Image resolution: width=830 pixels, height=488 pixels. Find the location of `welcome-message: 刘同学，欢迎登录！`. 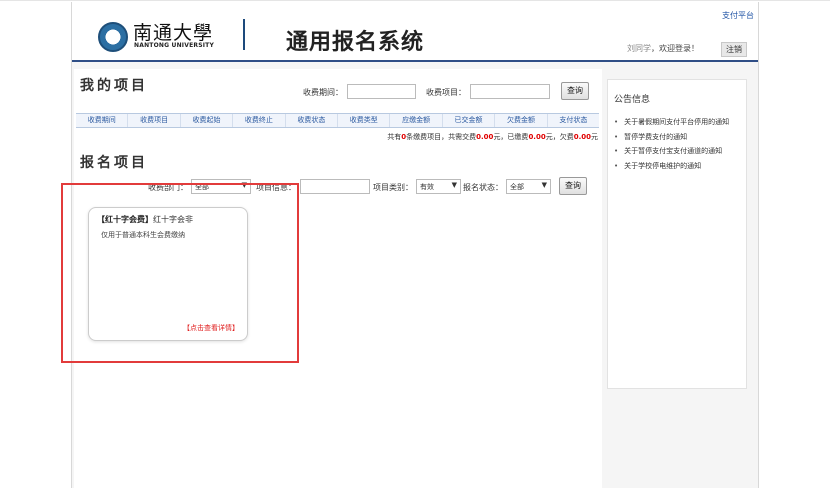

welcome-message: 刘同学，欢迎登录！ is located at coordinates (663, 48).